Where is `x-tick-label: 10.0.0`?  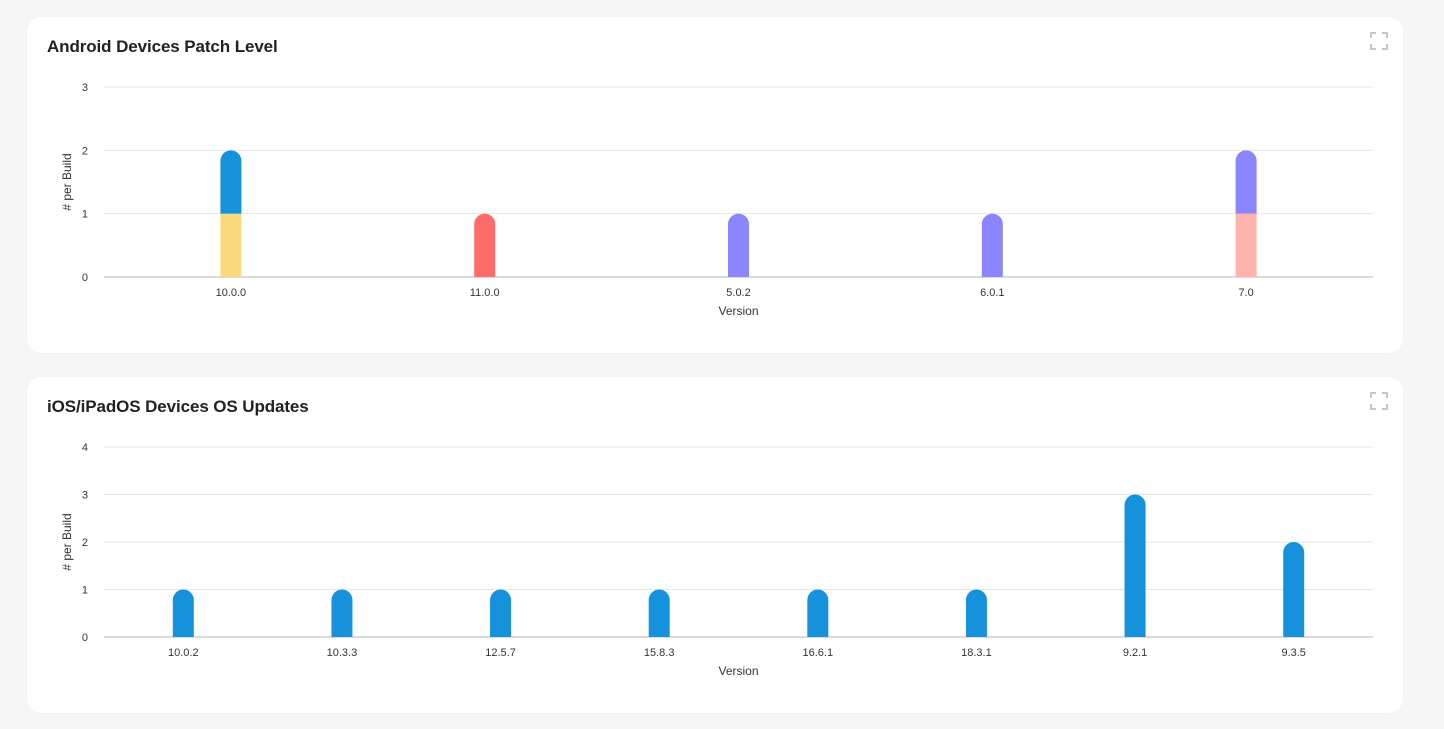 x-tick-label: 10.0.0 is located at coordinates (231, 293).